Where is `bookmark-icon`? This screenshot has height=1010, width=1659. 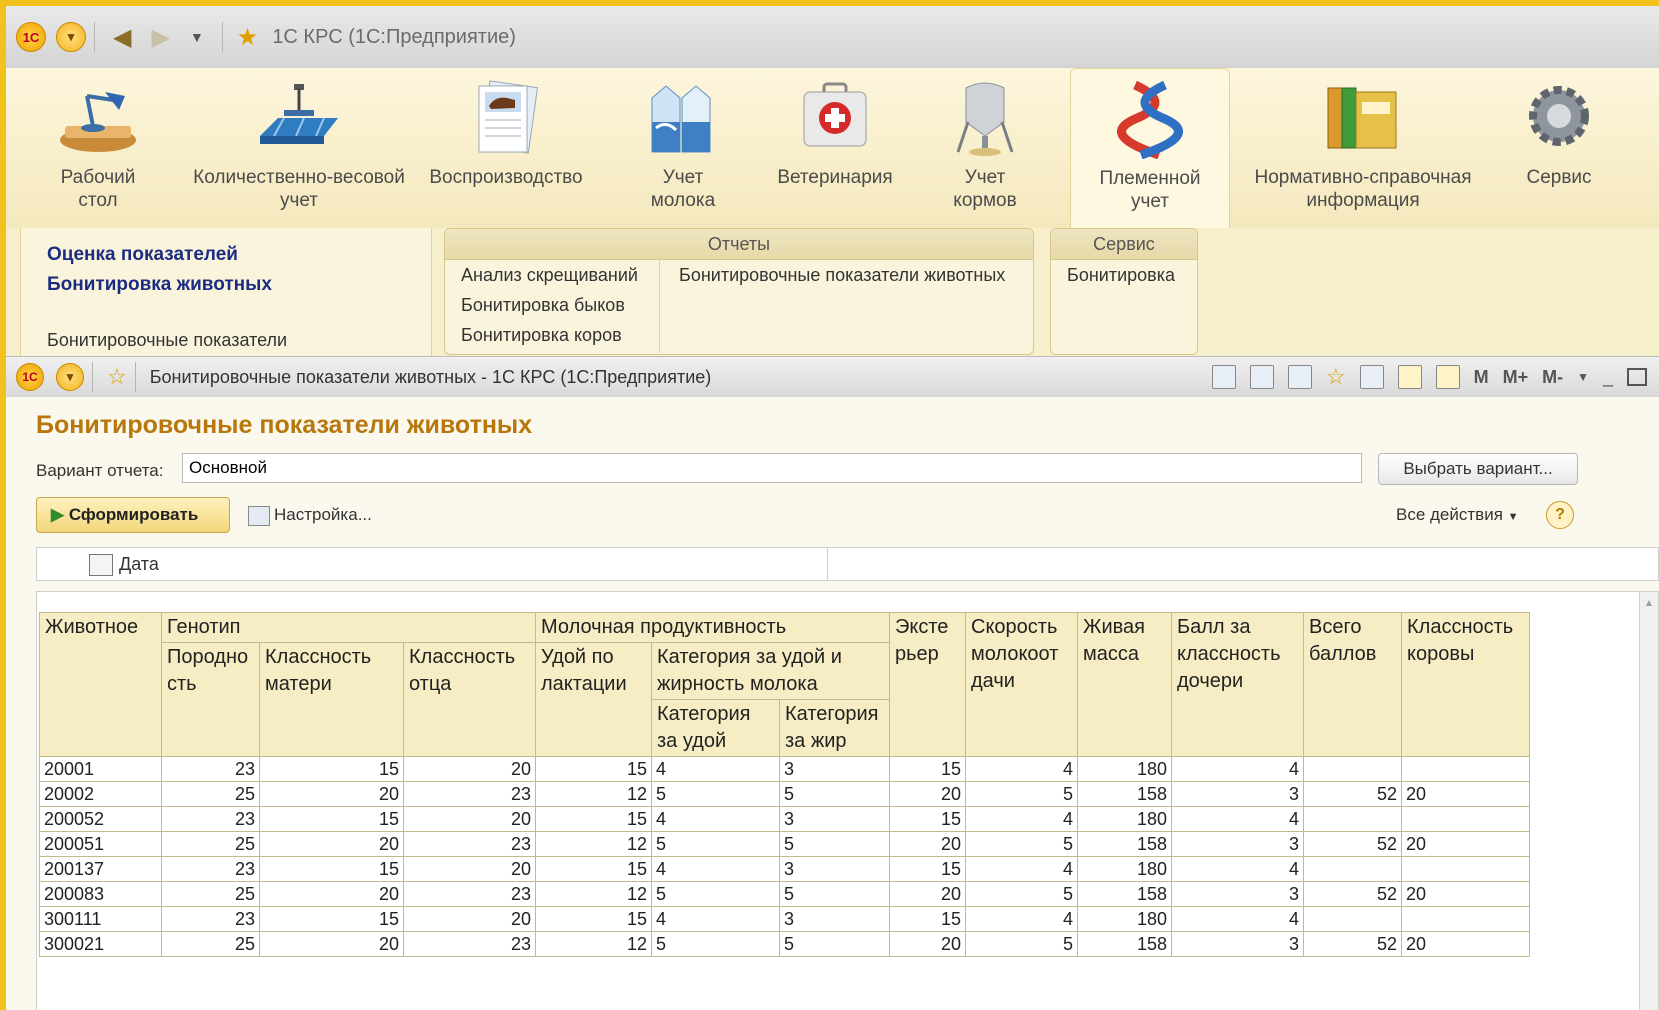
bookmark-icon is located at coordinates (1371, 377).